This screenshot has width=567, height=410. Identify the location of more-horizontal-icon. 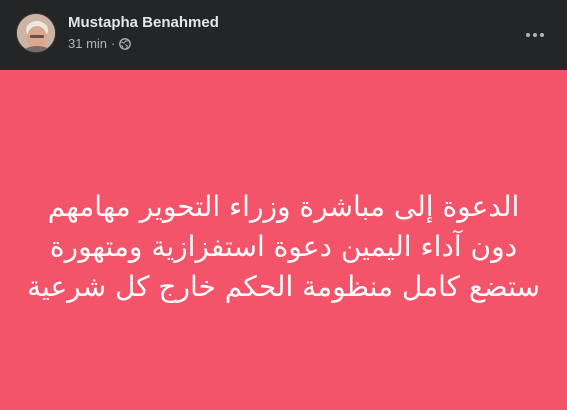
(535, 35).